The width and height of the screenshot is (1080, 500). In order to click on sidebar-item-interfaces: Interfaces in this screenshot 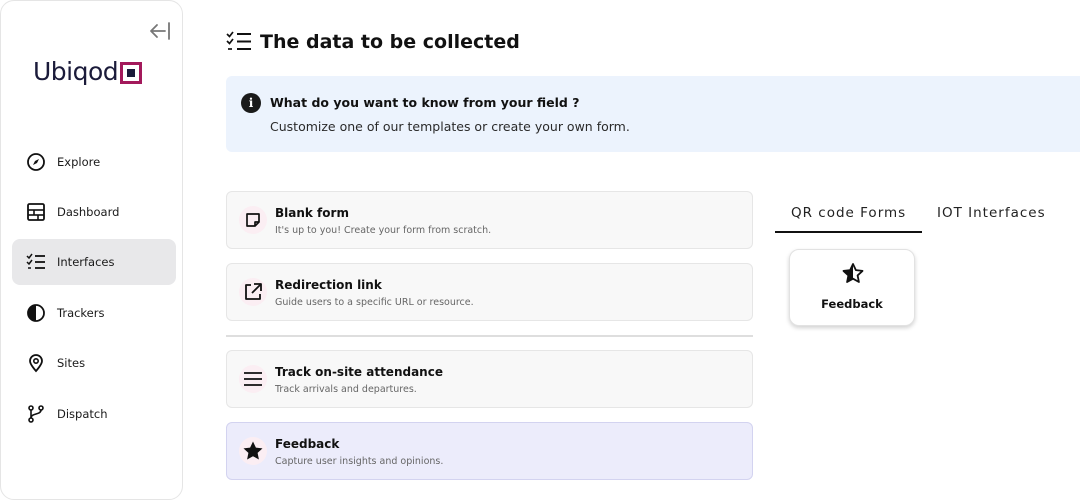, I will do `click(94, 262)`.